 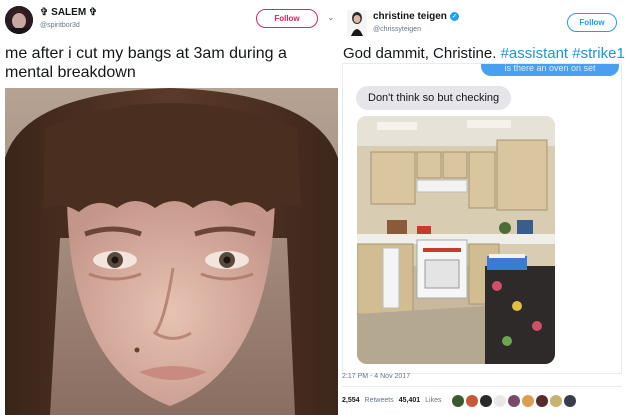 I want to click on display-name-text: christine teigen, so click(x=410, y=16).